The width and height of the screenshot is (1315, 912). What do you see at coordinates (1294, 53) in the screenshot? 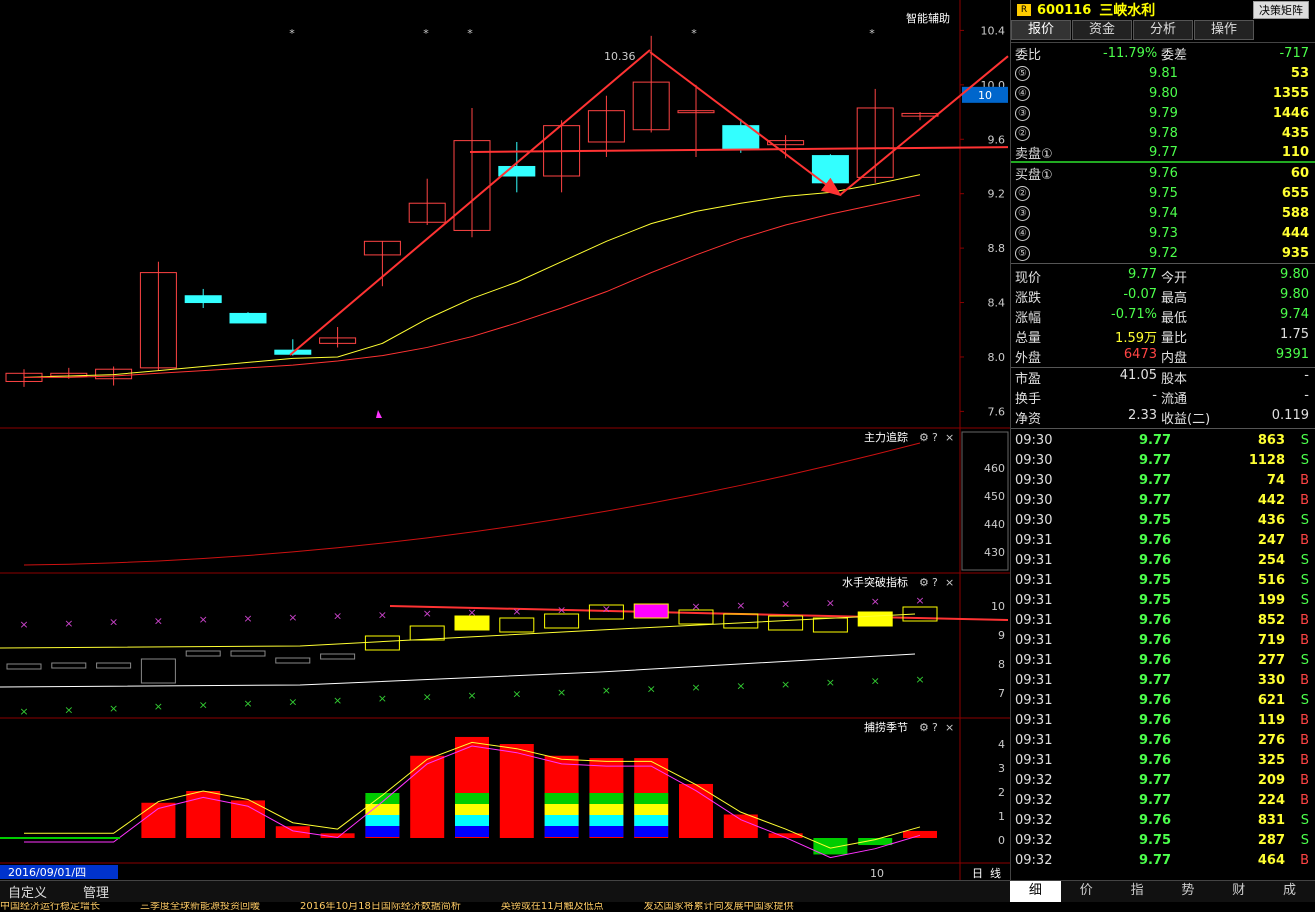
I see `weicha-value: -717` at bounding box center [1294, 53].